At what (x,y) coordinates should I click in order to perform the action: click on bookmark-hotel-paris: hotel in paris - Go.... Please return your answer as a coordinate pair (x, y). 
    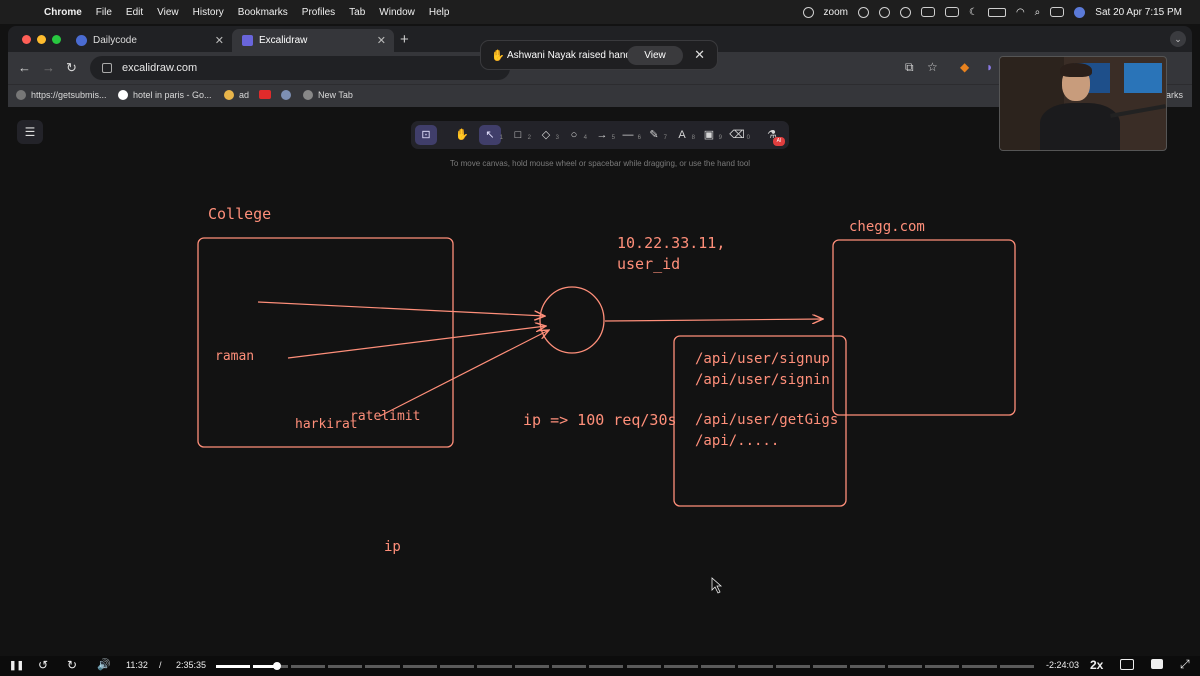
    Looking at the image, I should click on (165, 95).